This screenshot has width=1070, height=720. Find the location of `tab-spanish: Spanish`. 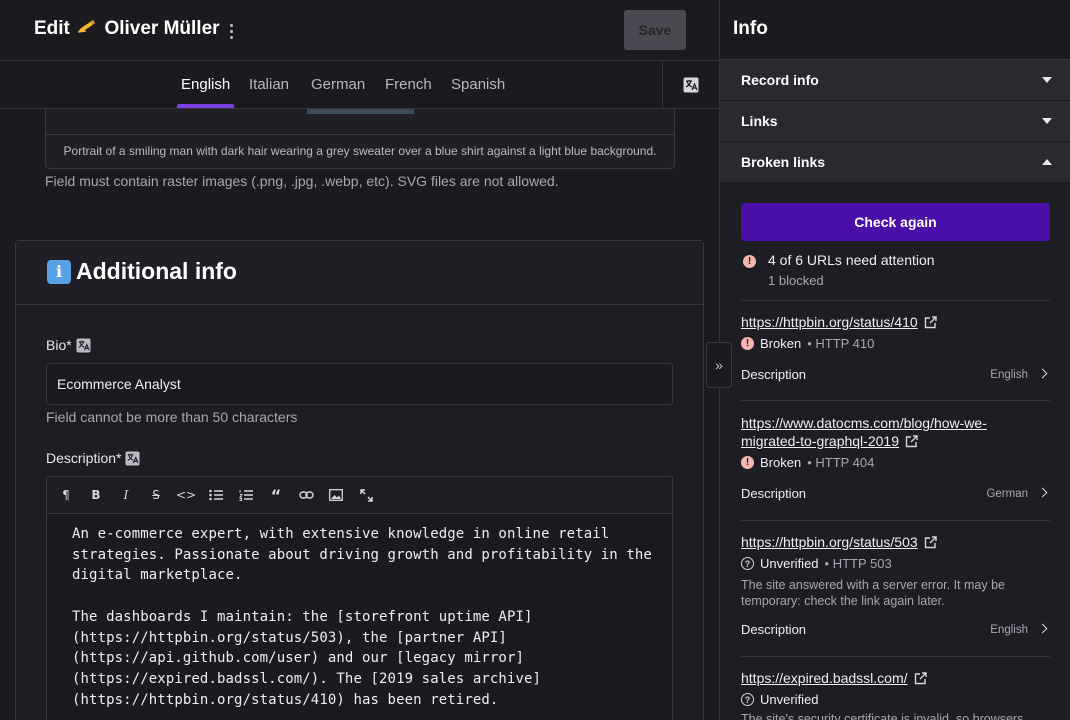

tab-spanish: Spanish is located at coordinates (478, 84).